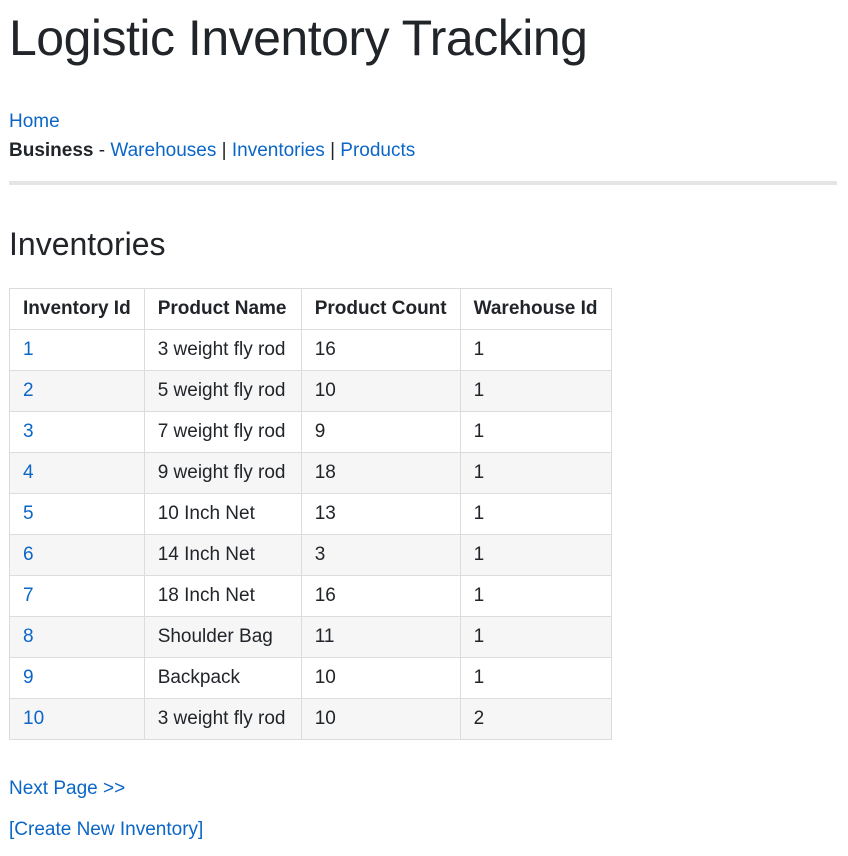 This screenshot has height=856, width=848. What do you see at coordinates (28, 554) in the screenshot?
I see `inventory-id-link: 6` at bounding box center [28, 554].